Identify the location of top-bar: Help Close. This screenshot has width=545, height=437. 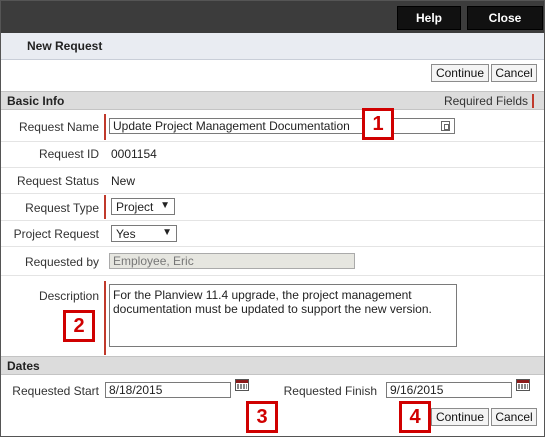
(272, 17).